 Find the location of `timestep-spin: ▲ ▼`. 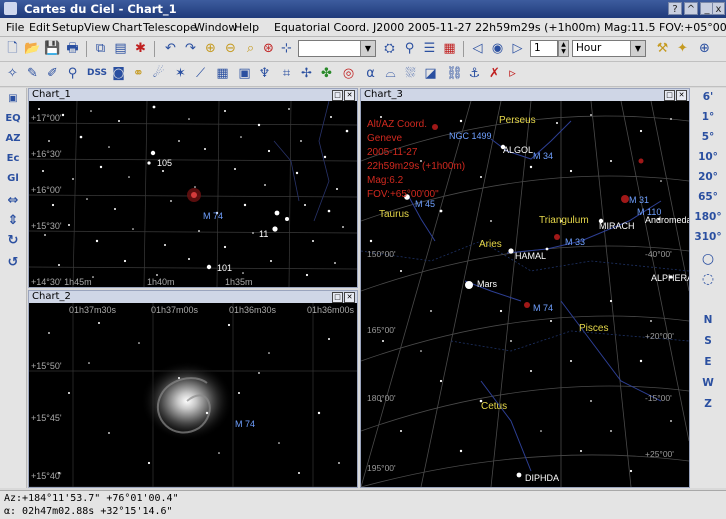

timestep-spin: ▲ ▼ is located at coordinates (563, 48).